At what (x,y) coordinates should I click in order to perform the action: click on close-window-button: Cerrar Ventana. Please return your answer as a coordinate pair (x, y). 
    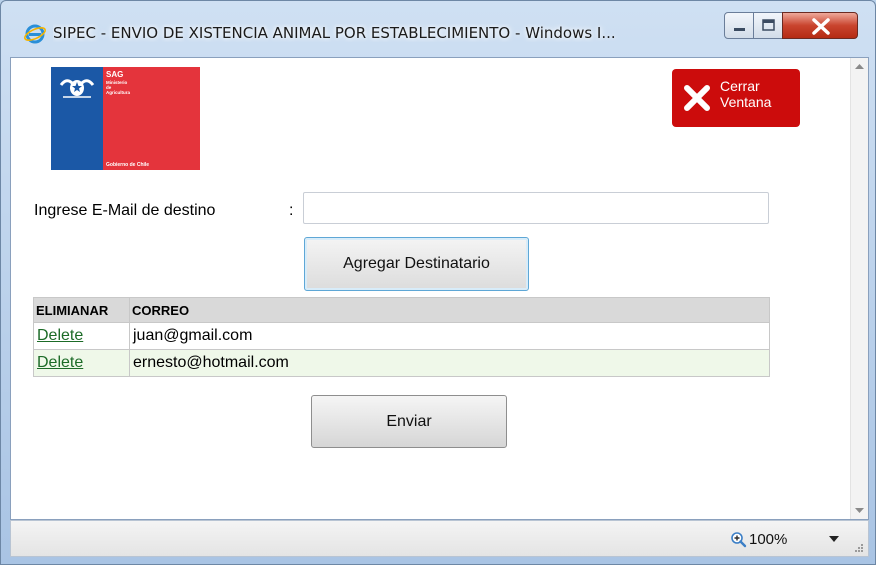
    Looking at the image, I should click on (736, 98).